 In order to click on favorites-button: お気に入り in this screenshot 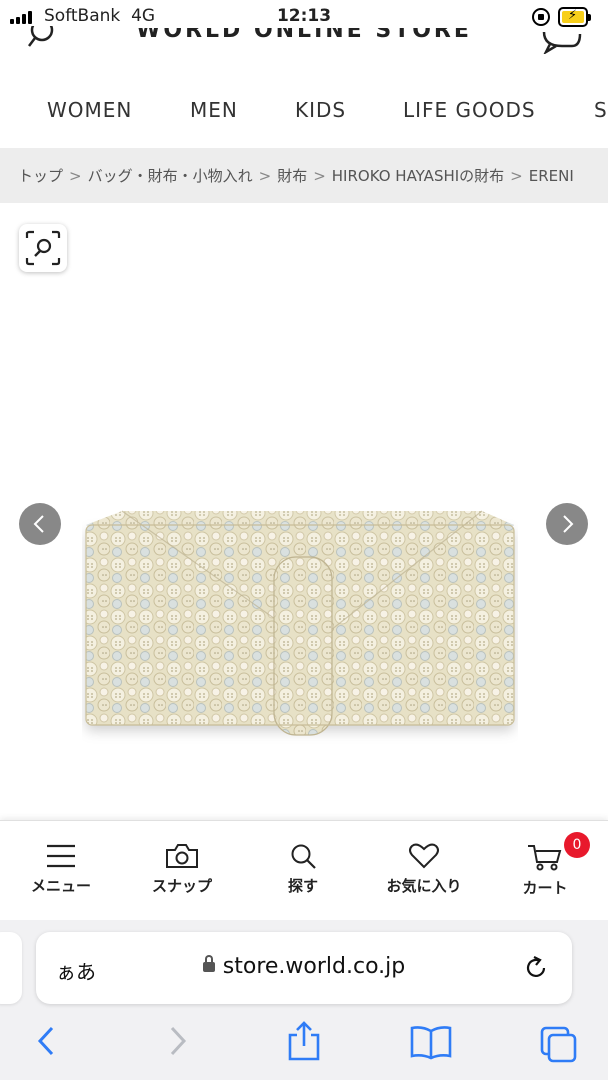, I will do `click(424, 869)`.